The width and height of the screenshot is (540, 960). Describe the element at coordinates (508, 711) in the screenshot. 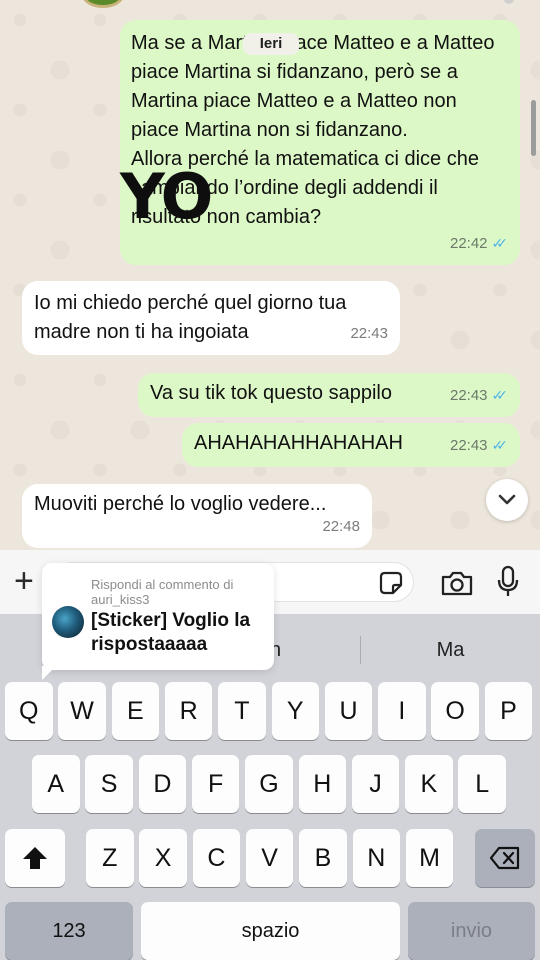

I see `key-p: P` at that location.